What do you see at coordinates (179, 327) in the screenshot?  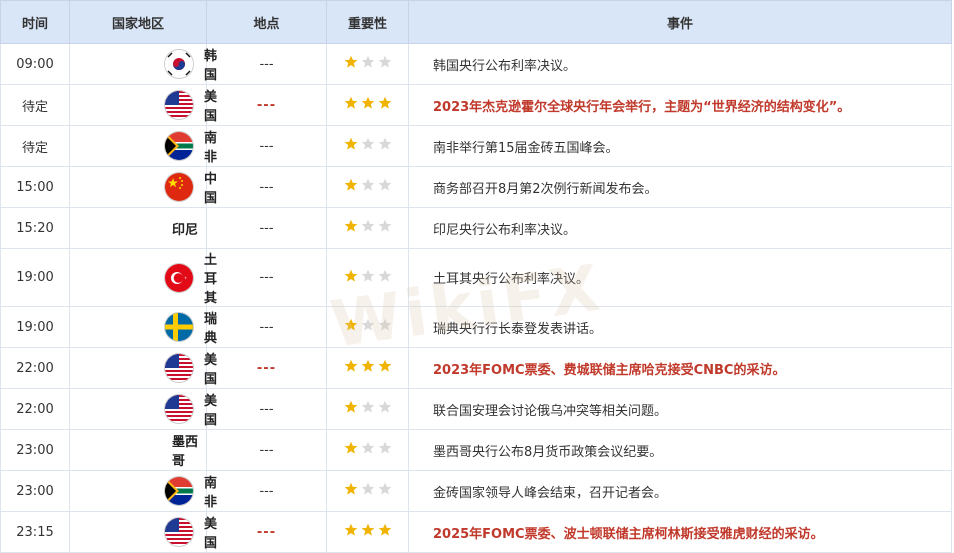 I see `se-flag-icon` at bounding box center [179, 327].